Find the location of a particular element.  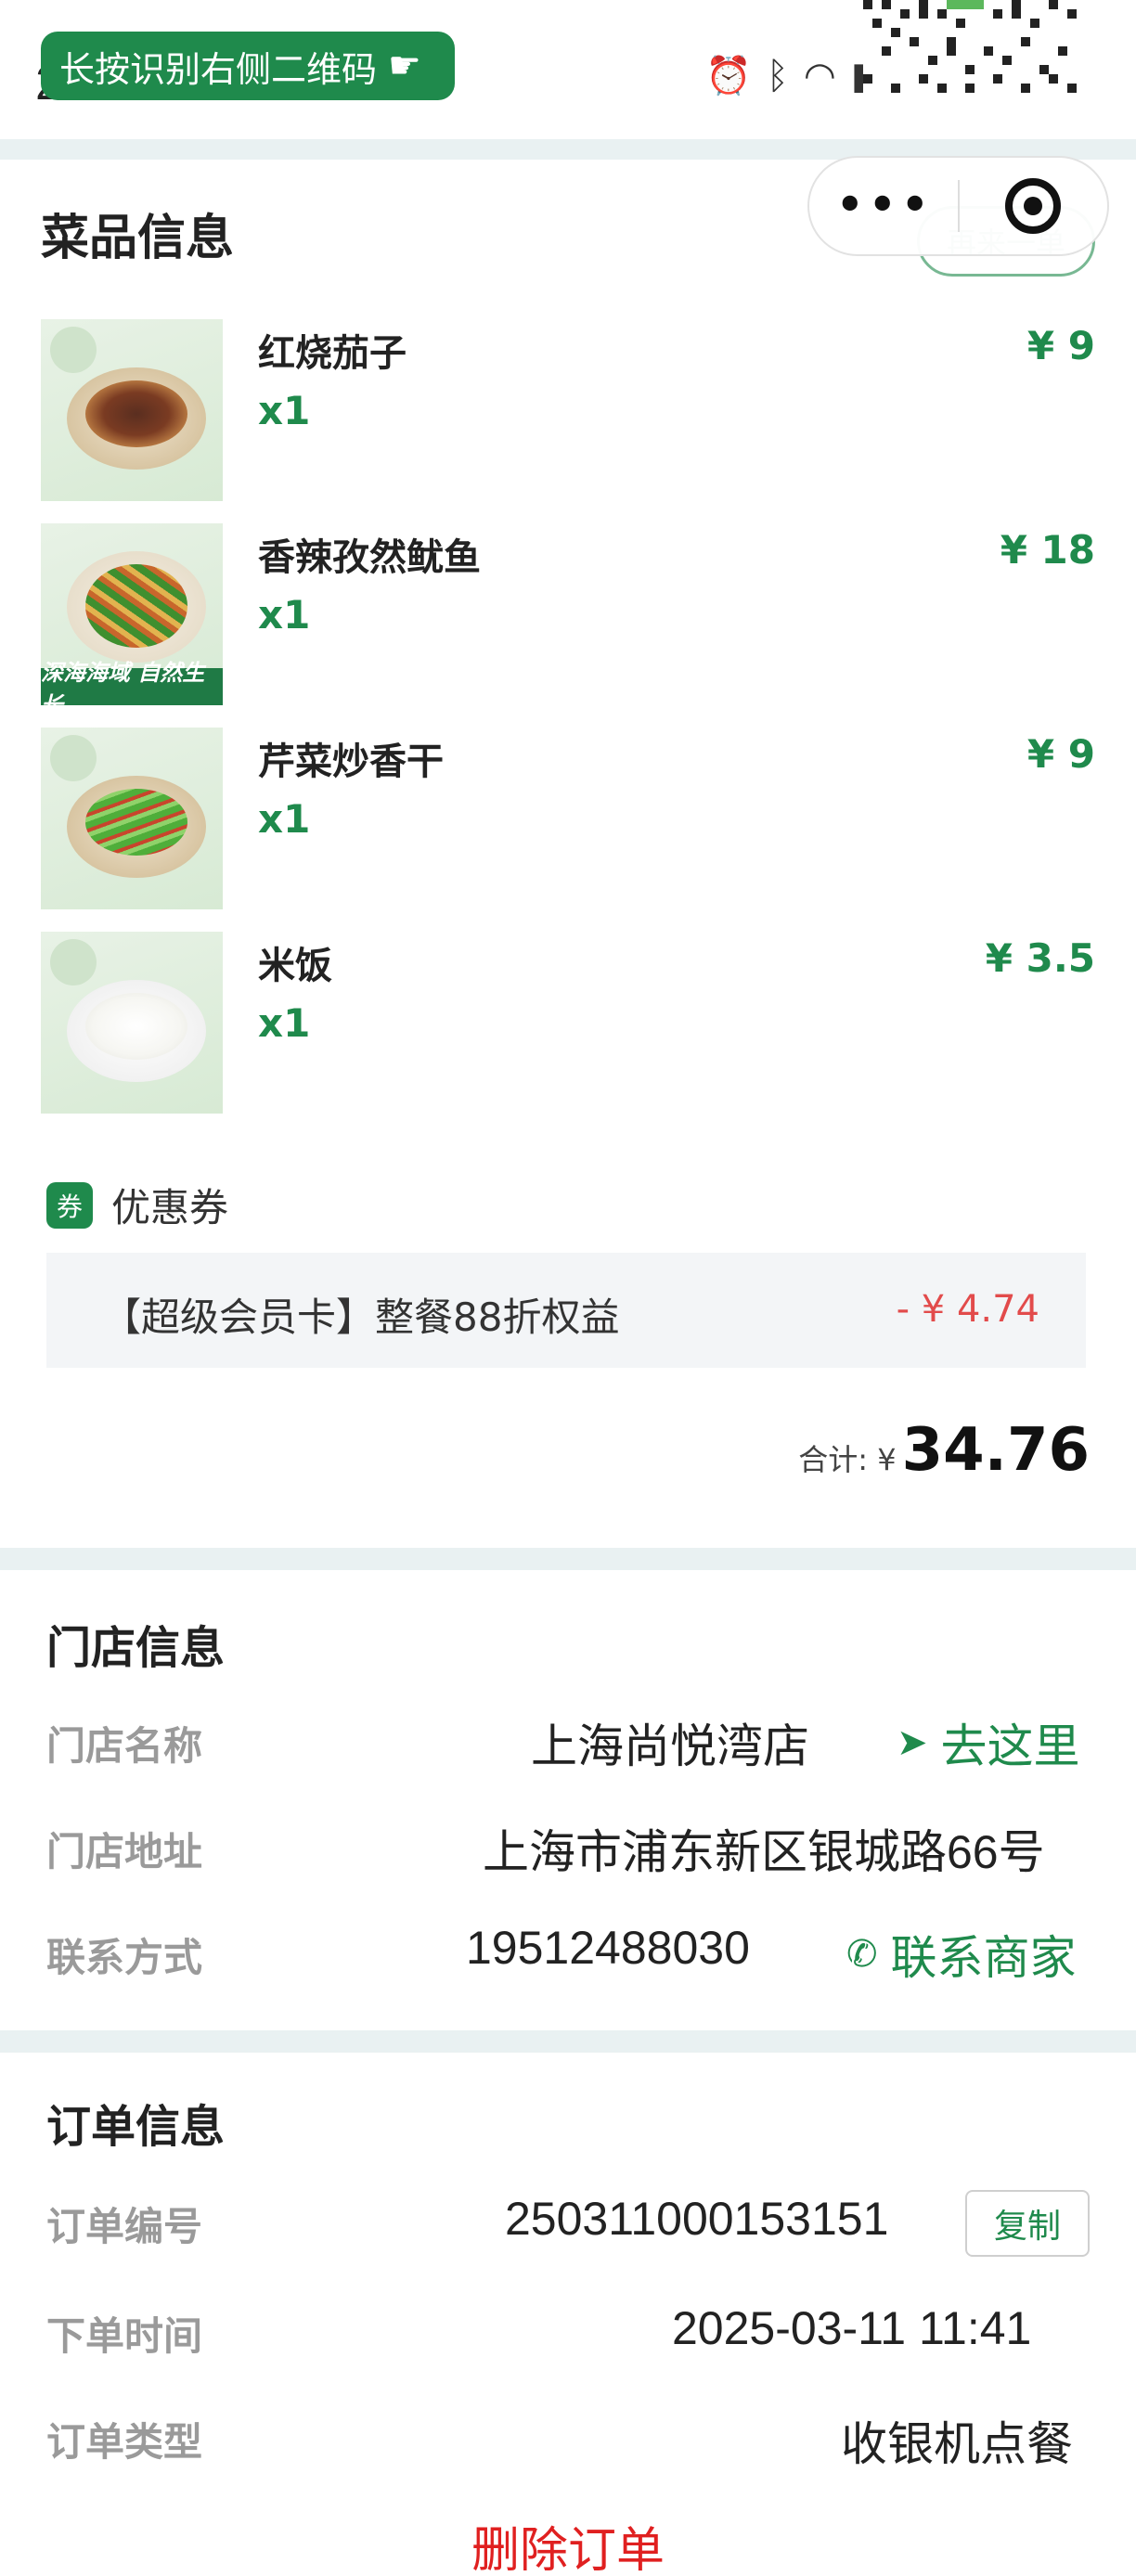

coupon-header: 券 优惠券 is located at coordinates (137, 1205).